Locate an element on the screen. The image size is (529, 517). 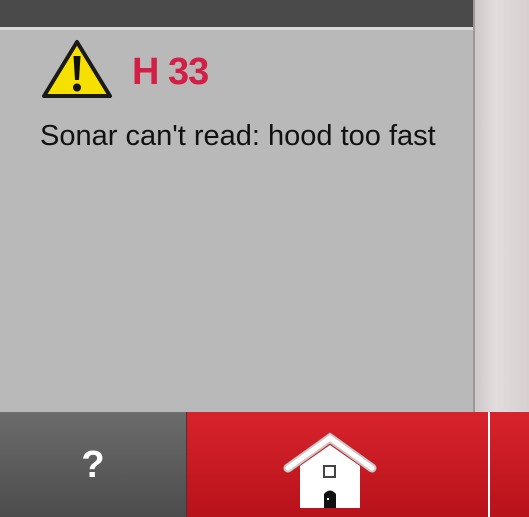
help-button: ? is located at coordinates (93, 464).